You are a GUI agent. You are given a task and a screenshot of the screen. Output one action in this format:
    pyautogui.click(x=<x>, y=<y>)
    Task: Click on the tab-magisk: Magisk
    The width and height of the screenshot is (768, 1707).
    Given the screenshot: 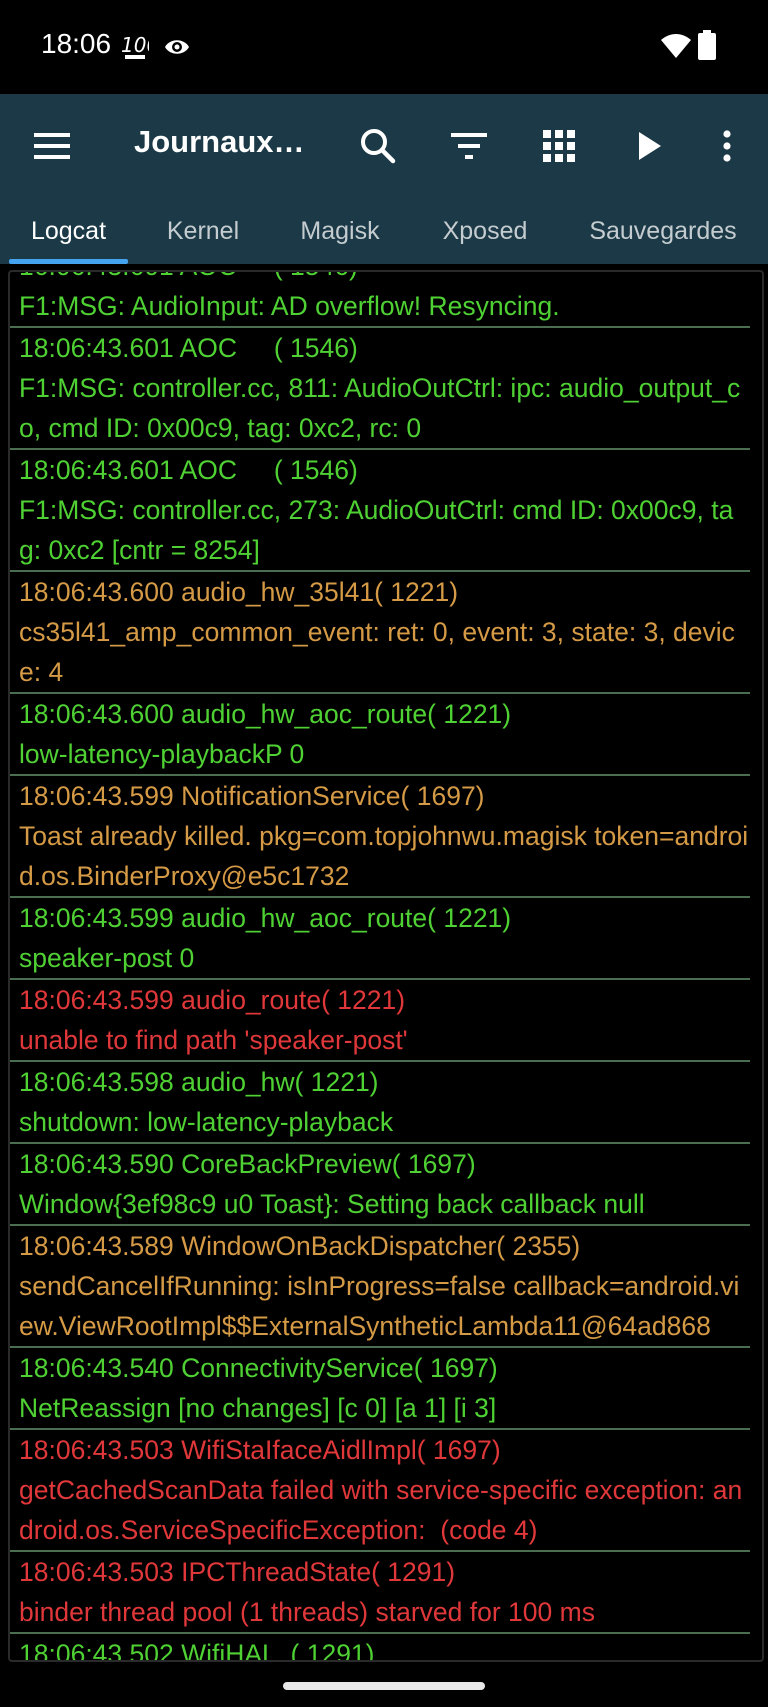 What is the action you would take?
    pyautogui.click(x=340, y=231)
    